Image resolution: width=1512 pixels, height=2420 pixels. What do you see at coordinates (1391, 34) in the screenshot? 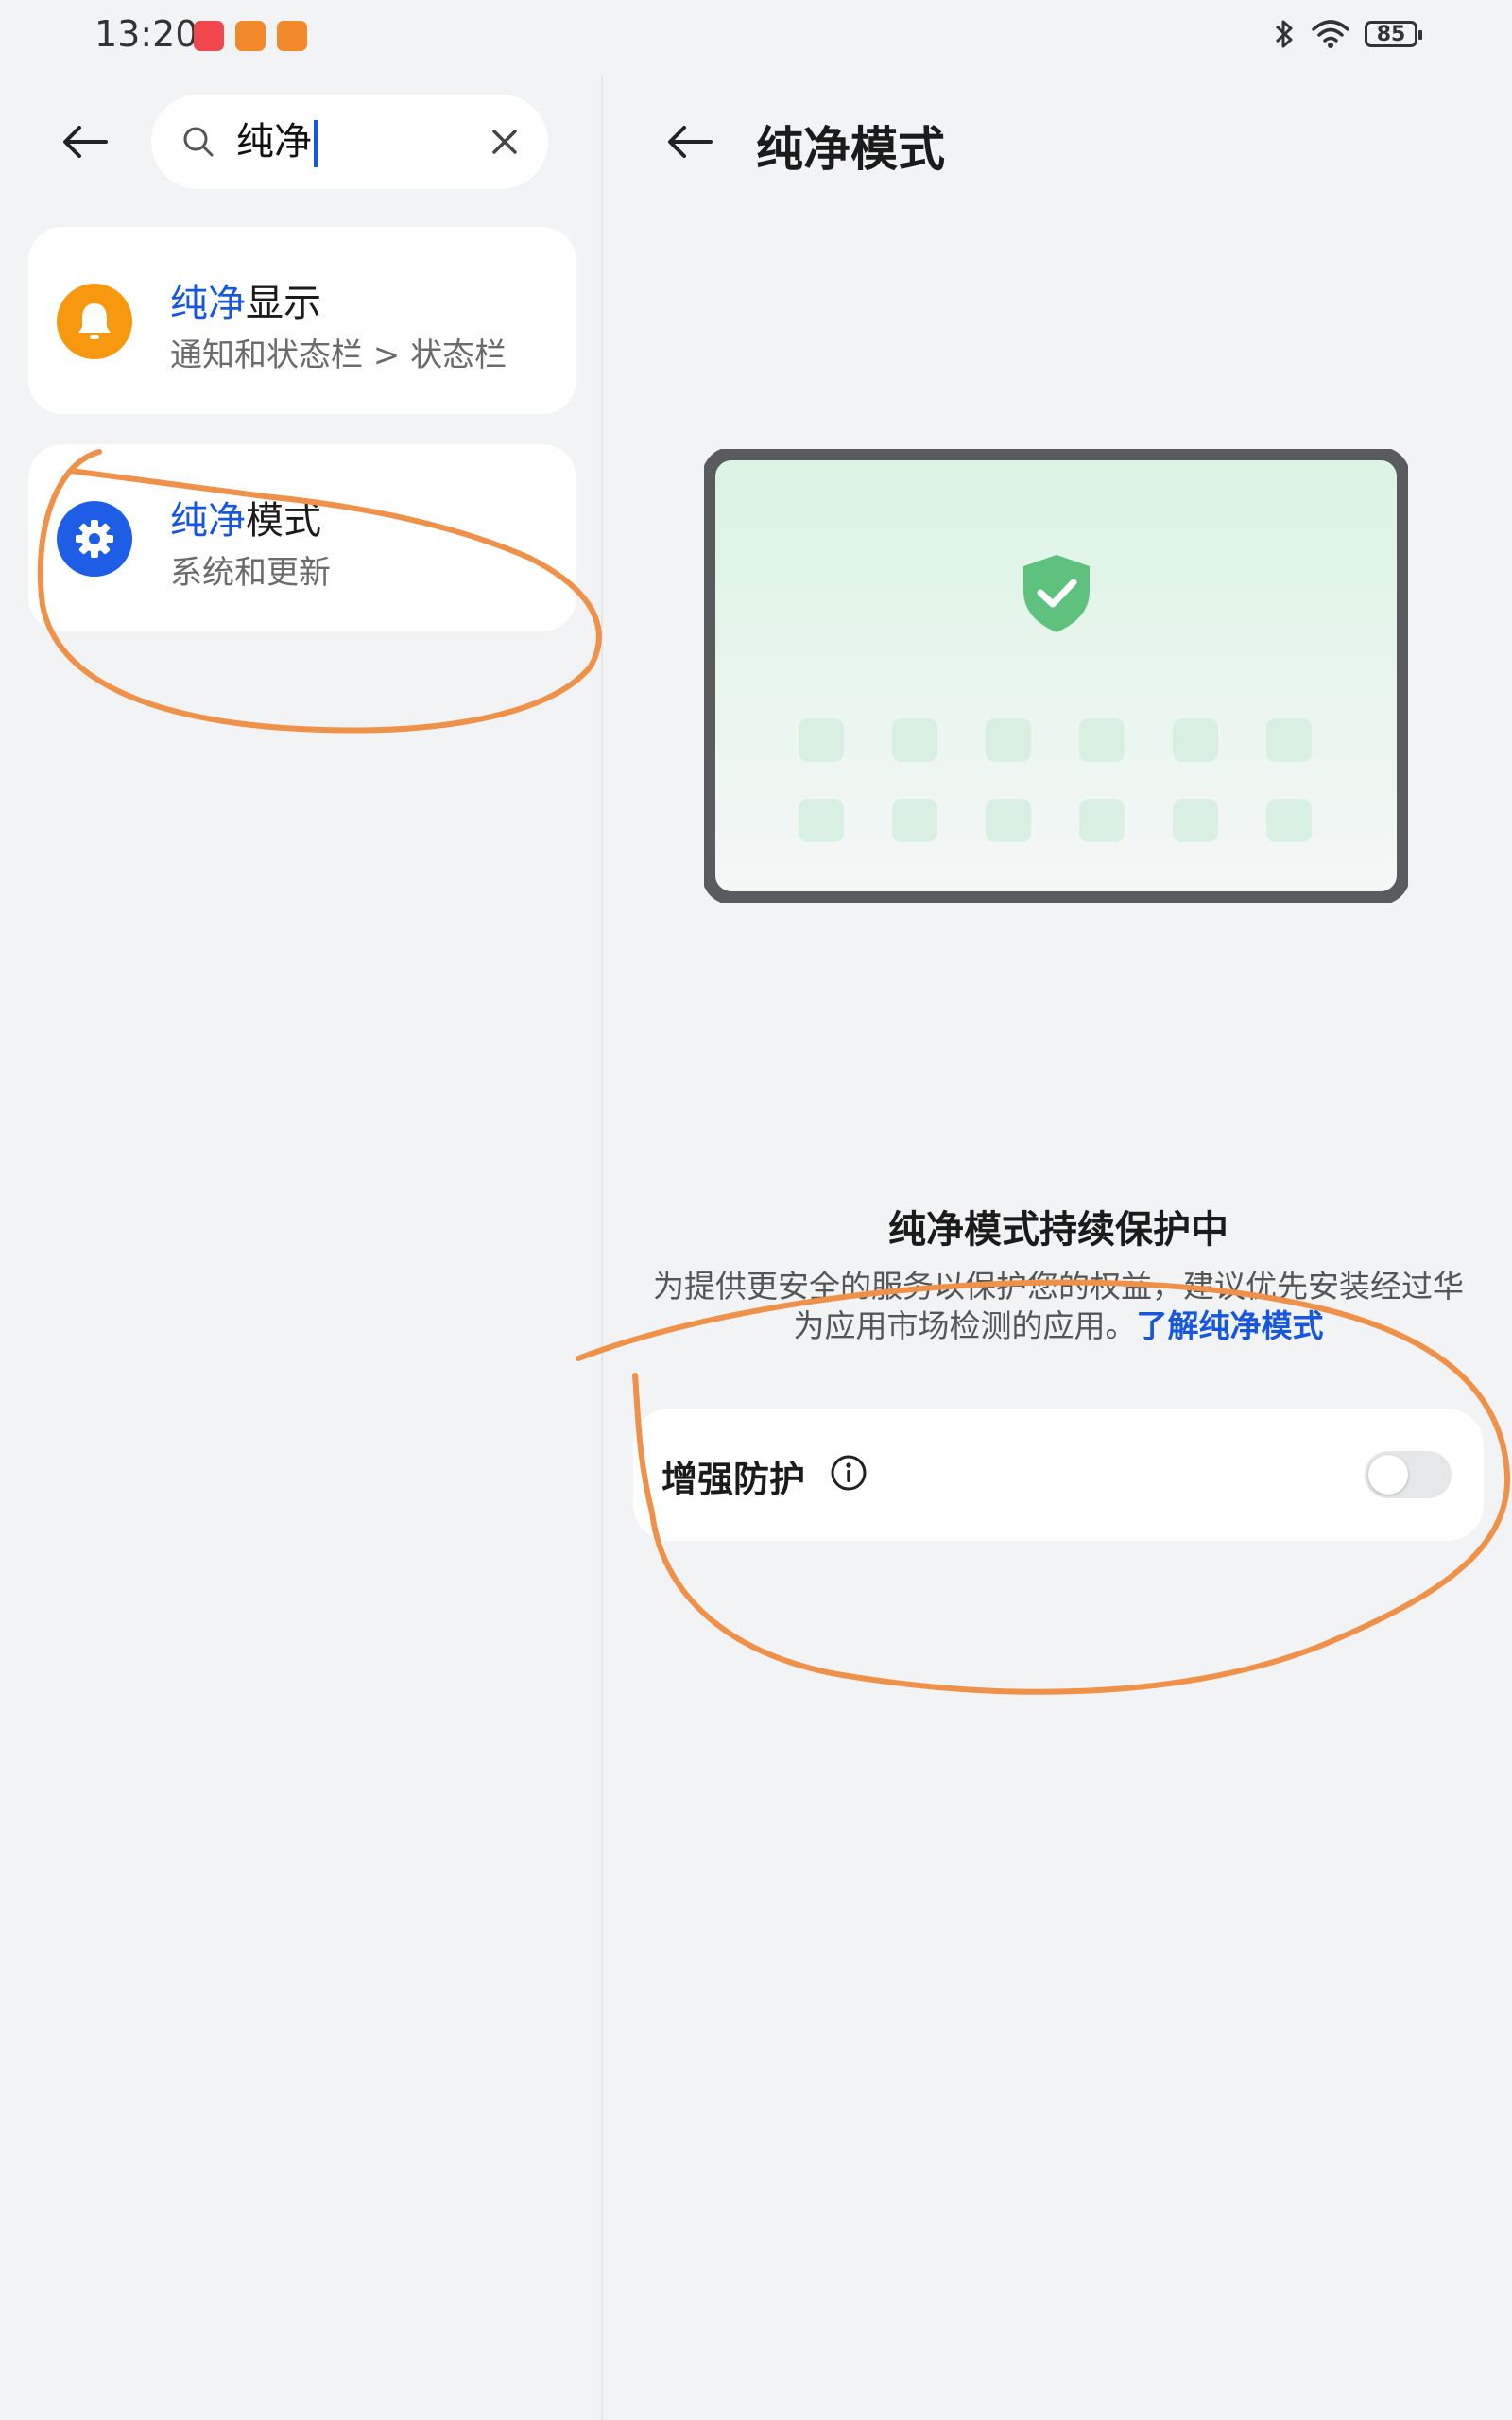
I see `battery-level: 85` at bounding box center [1391, 34].